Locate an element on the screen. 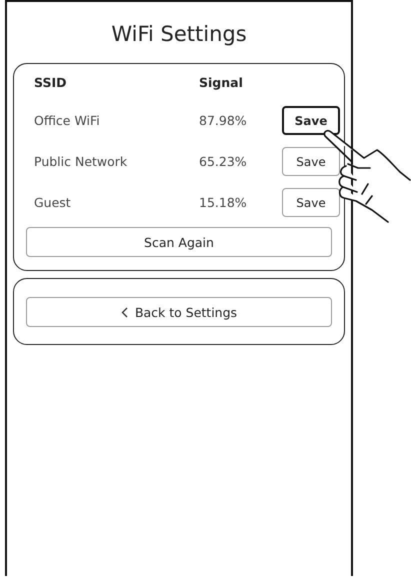 This screenshot has width=411, height=579. signal-cell-text: 87.98% is located at coordinates (223, 120).